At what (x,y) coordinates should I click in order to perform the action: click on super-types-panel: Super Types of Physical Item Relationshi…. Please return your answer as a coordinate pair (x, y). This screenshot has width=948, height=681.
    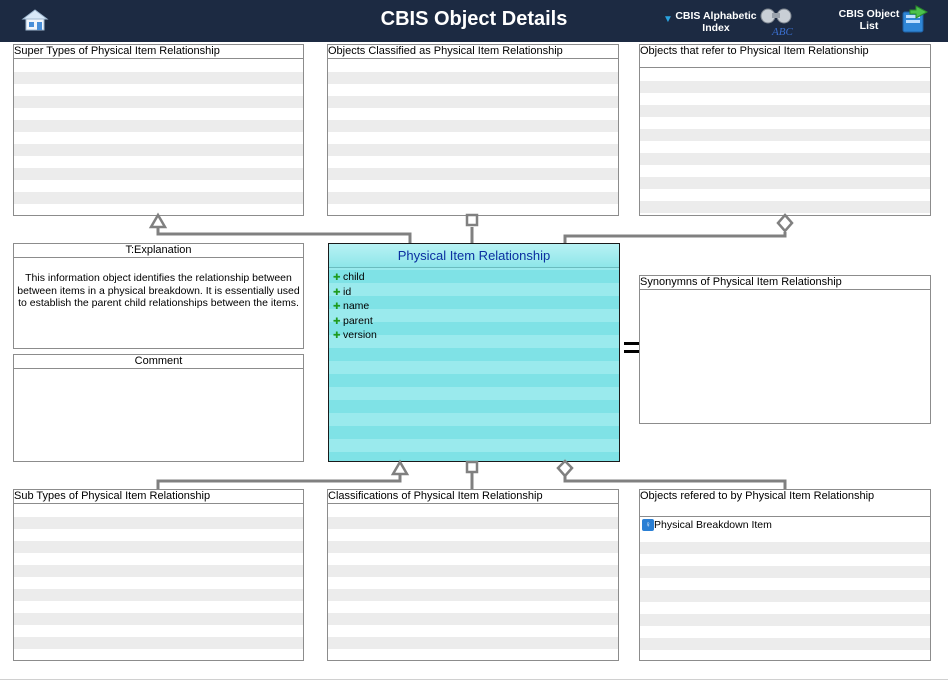
    Looking at the image, I should click on (158, 130).